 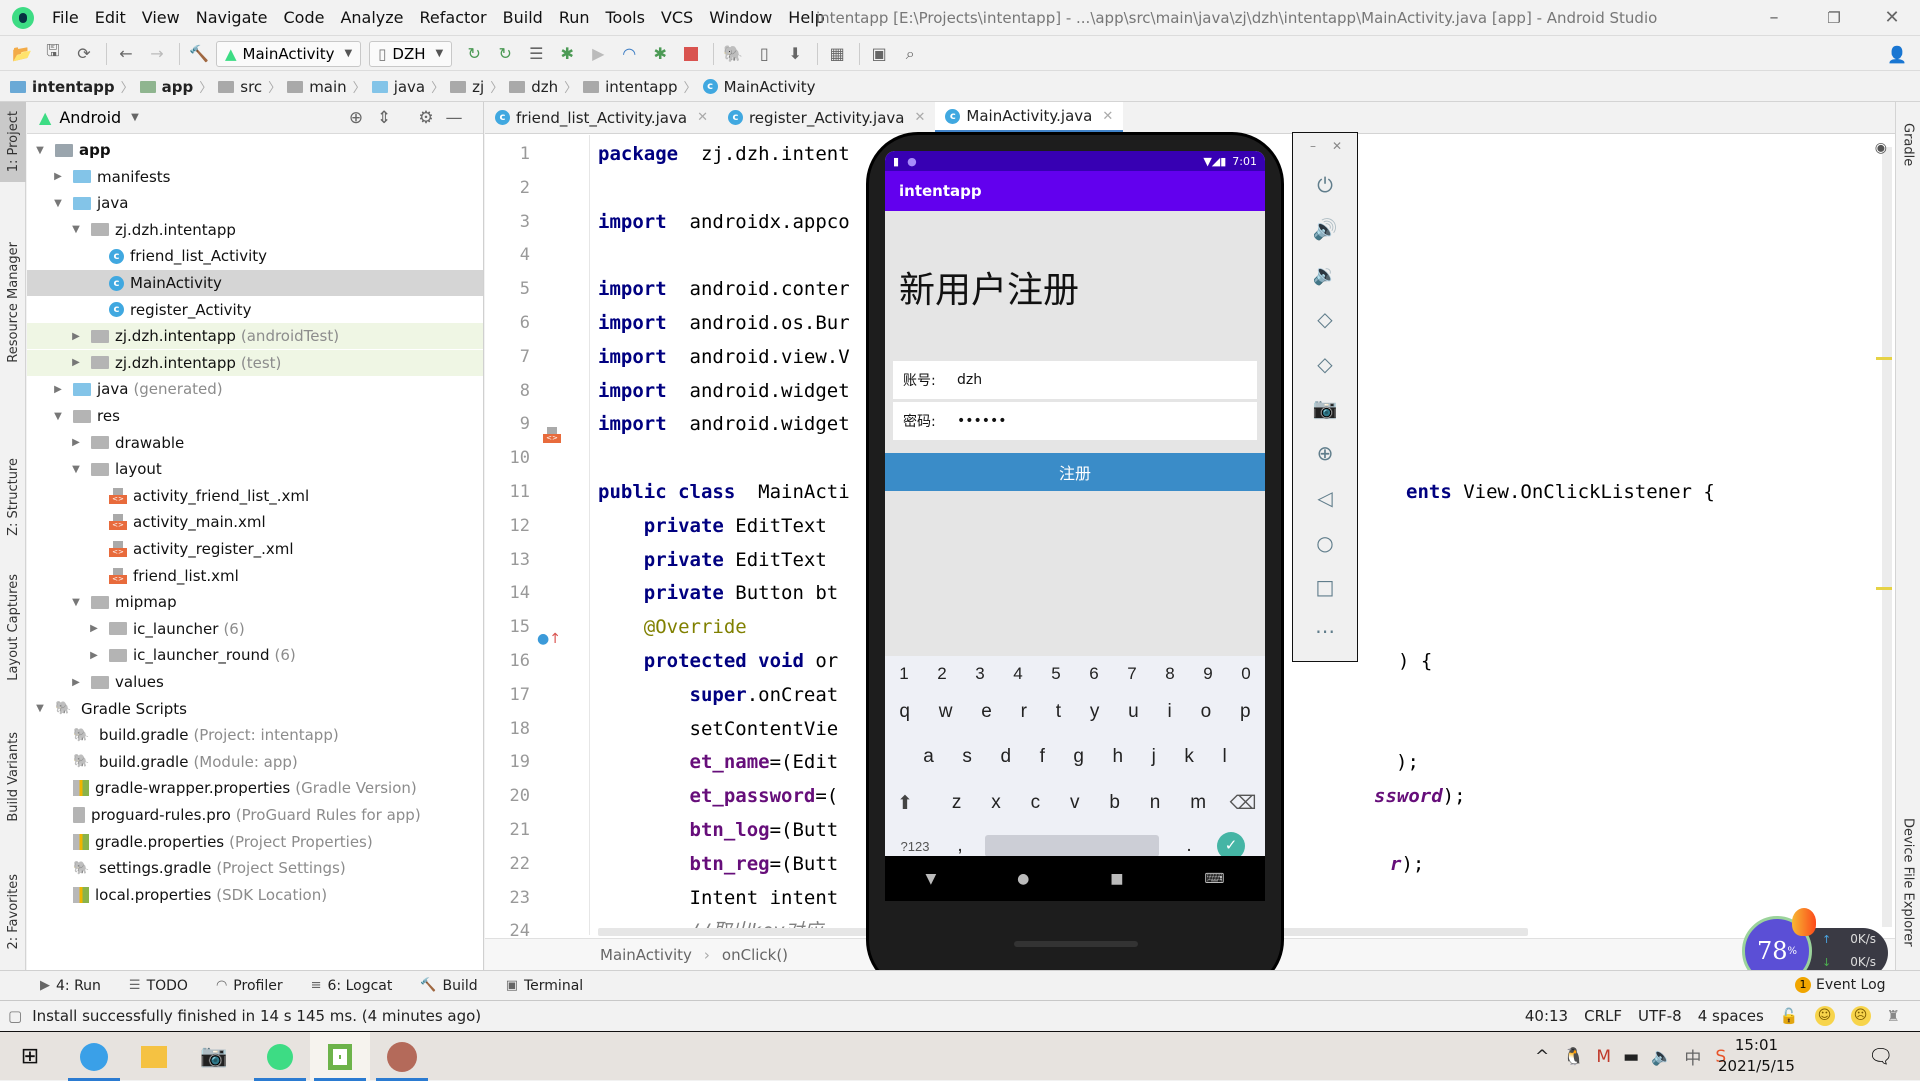 What do you see at coordinates (1407, 762) in the screenshot?
I see `code-fragment: );` at bounding box center [1407, 762].